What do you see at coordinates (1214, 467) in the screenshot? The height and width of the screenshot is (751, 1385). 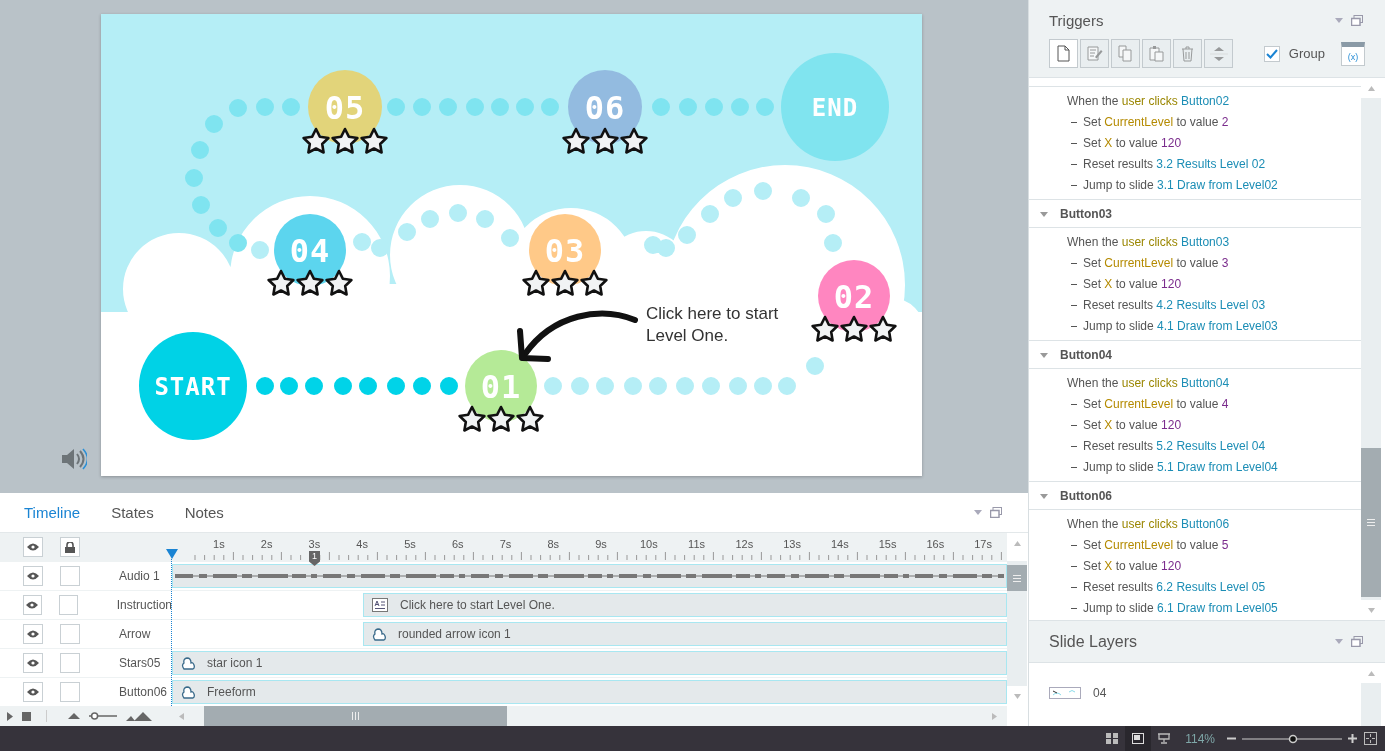 I see `action-line: Jump to slide 5.1 Draw from Level04` at bounding box center [1214, 467].